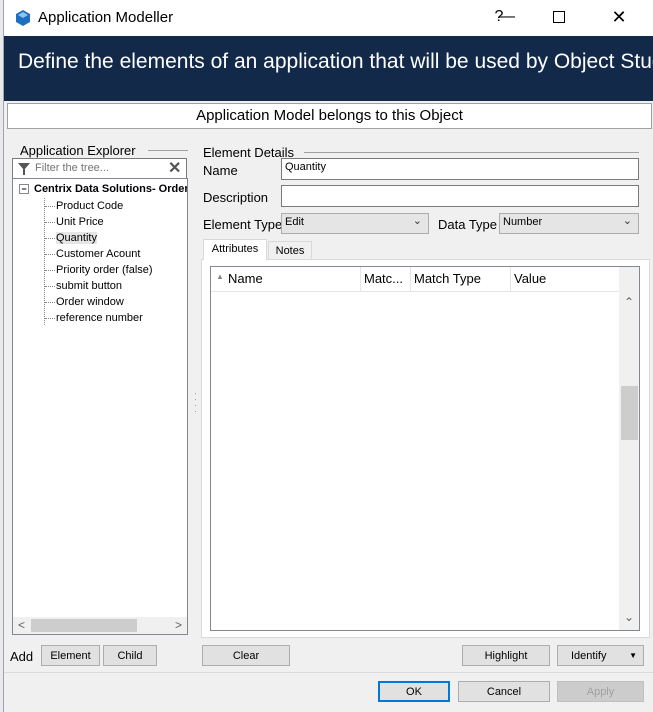 The image size is (653, 712). What do you see at coordinates (220, 170) in the screenshot?
I see `name-label: Name` at bounding box center [220, 170].